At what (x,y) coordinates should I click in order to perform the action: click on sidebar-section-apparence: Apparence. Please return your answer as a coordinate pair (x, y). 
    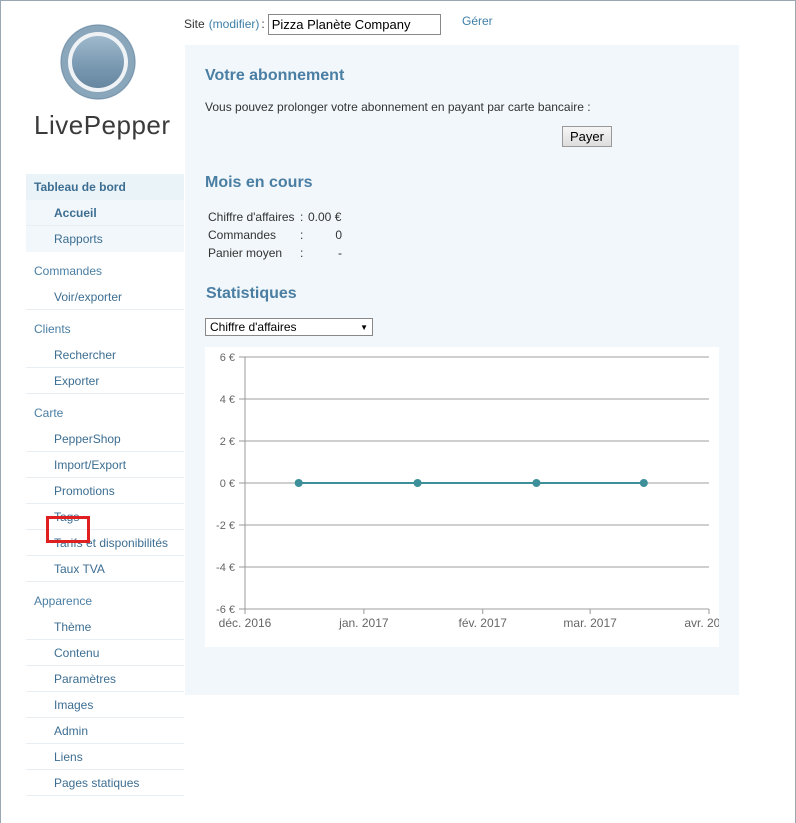
    Looking at the image, I should click on (105, 601).